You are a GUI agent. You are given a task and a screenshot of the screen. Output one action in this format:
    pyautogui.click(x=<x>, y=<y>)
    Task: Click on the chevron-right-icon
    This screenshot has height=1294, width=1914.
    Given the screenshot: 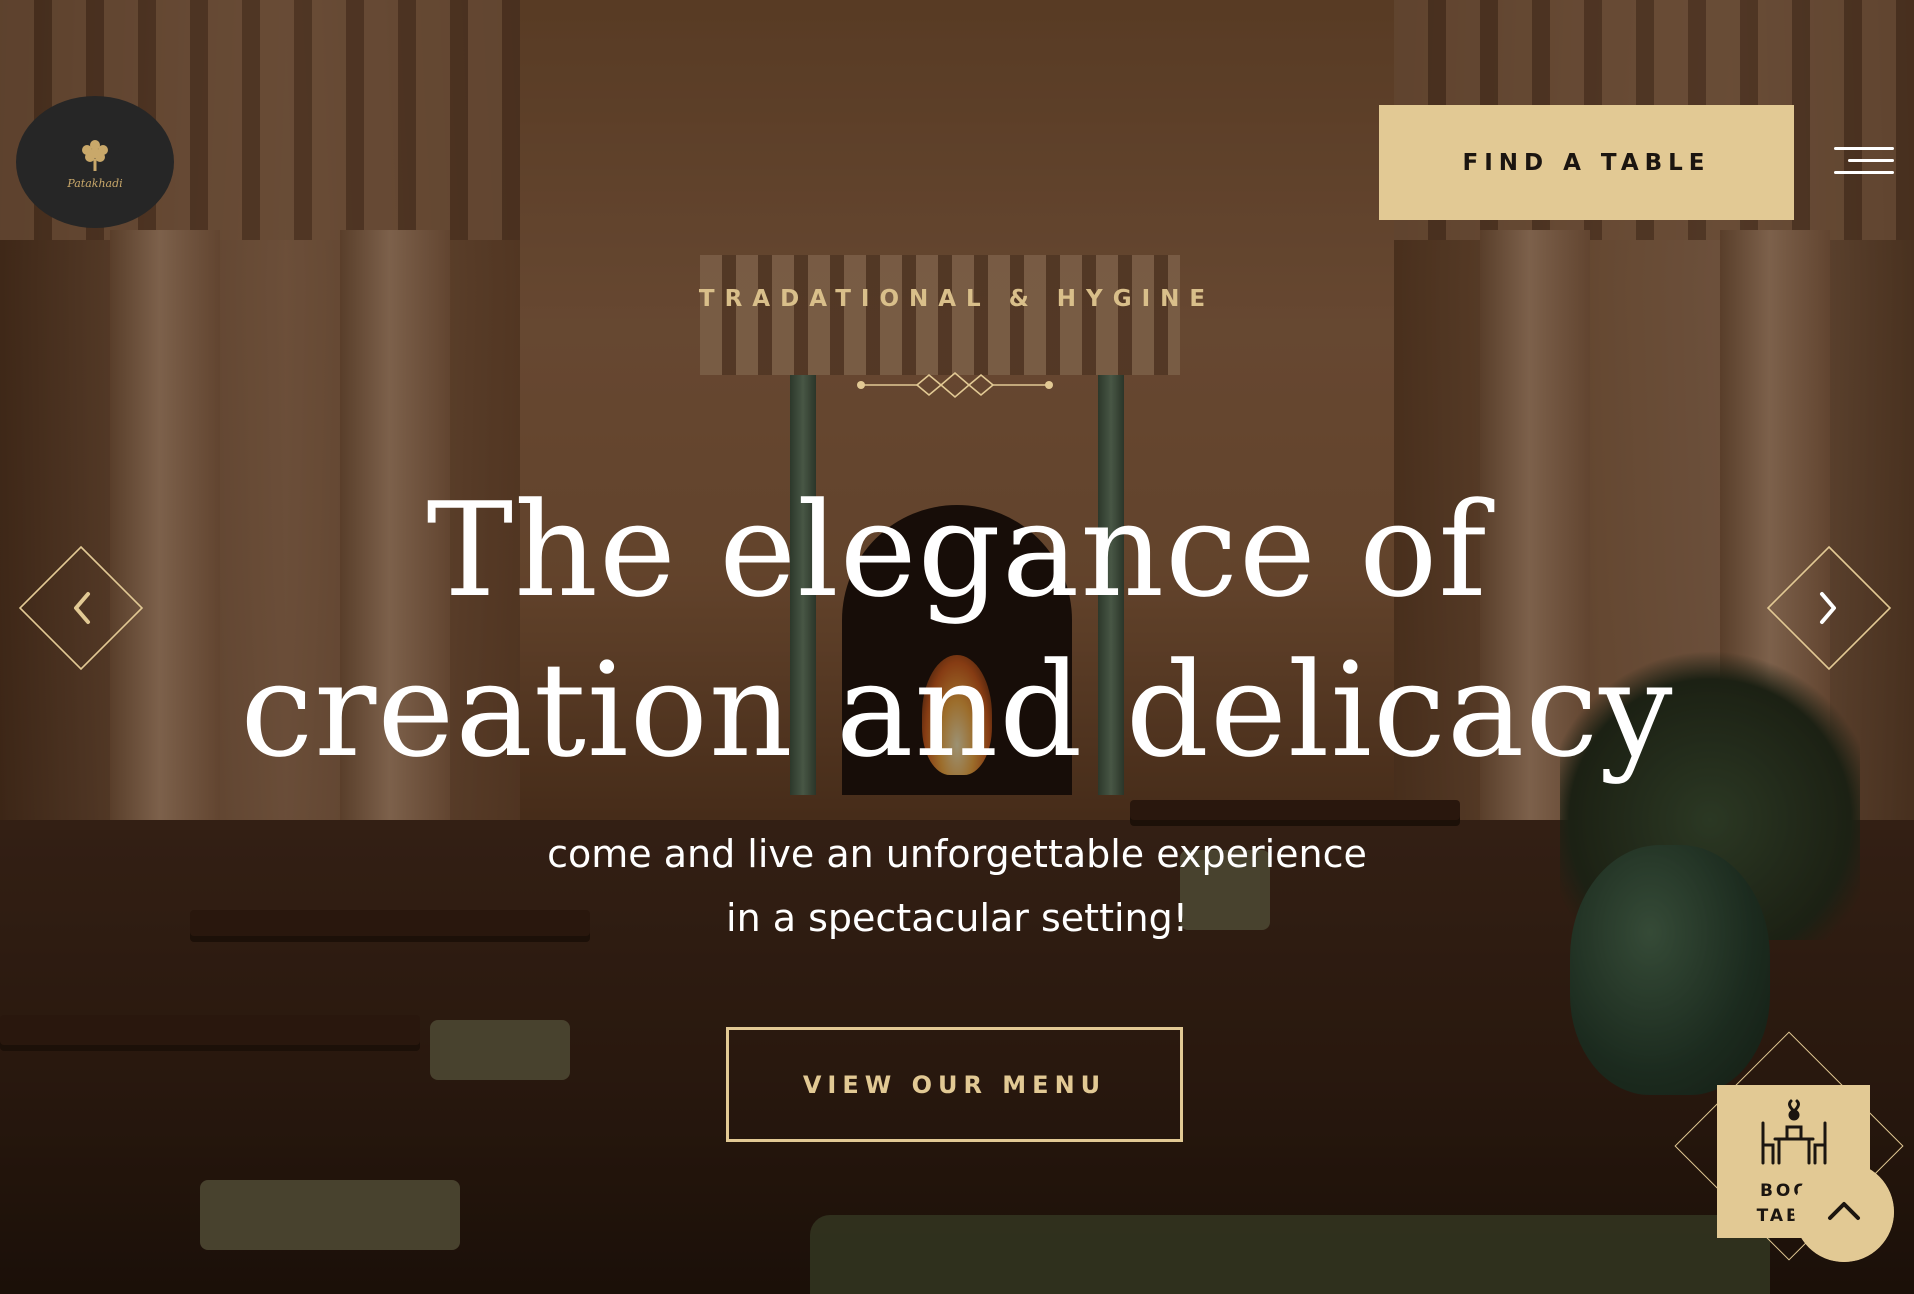 What is the action you would take?
    pyautogui.click(x=1828, y=608)
    